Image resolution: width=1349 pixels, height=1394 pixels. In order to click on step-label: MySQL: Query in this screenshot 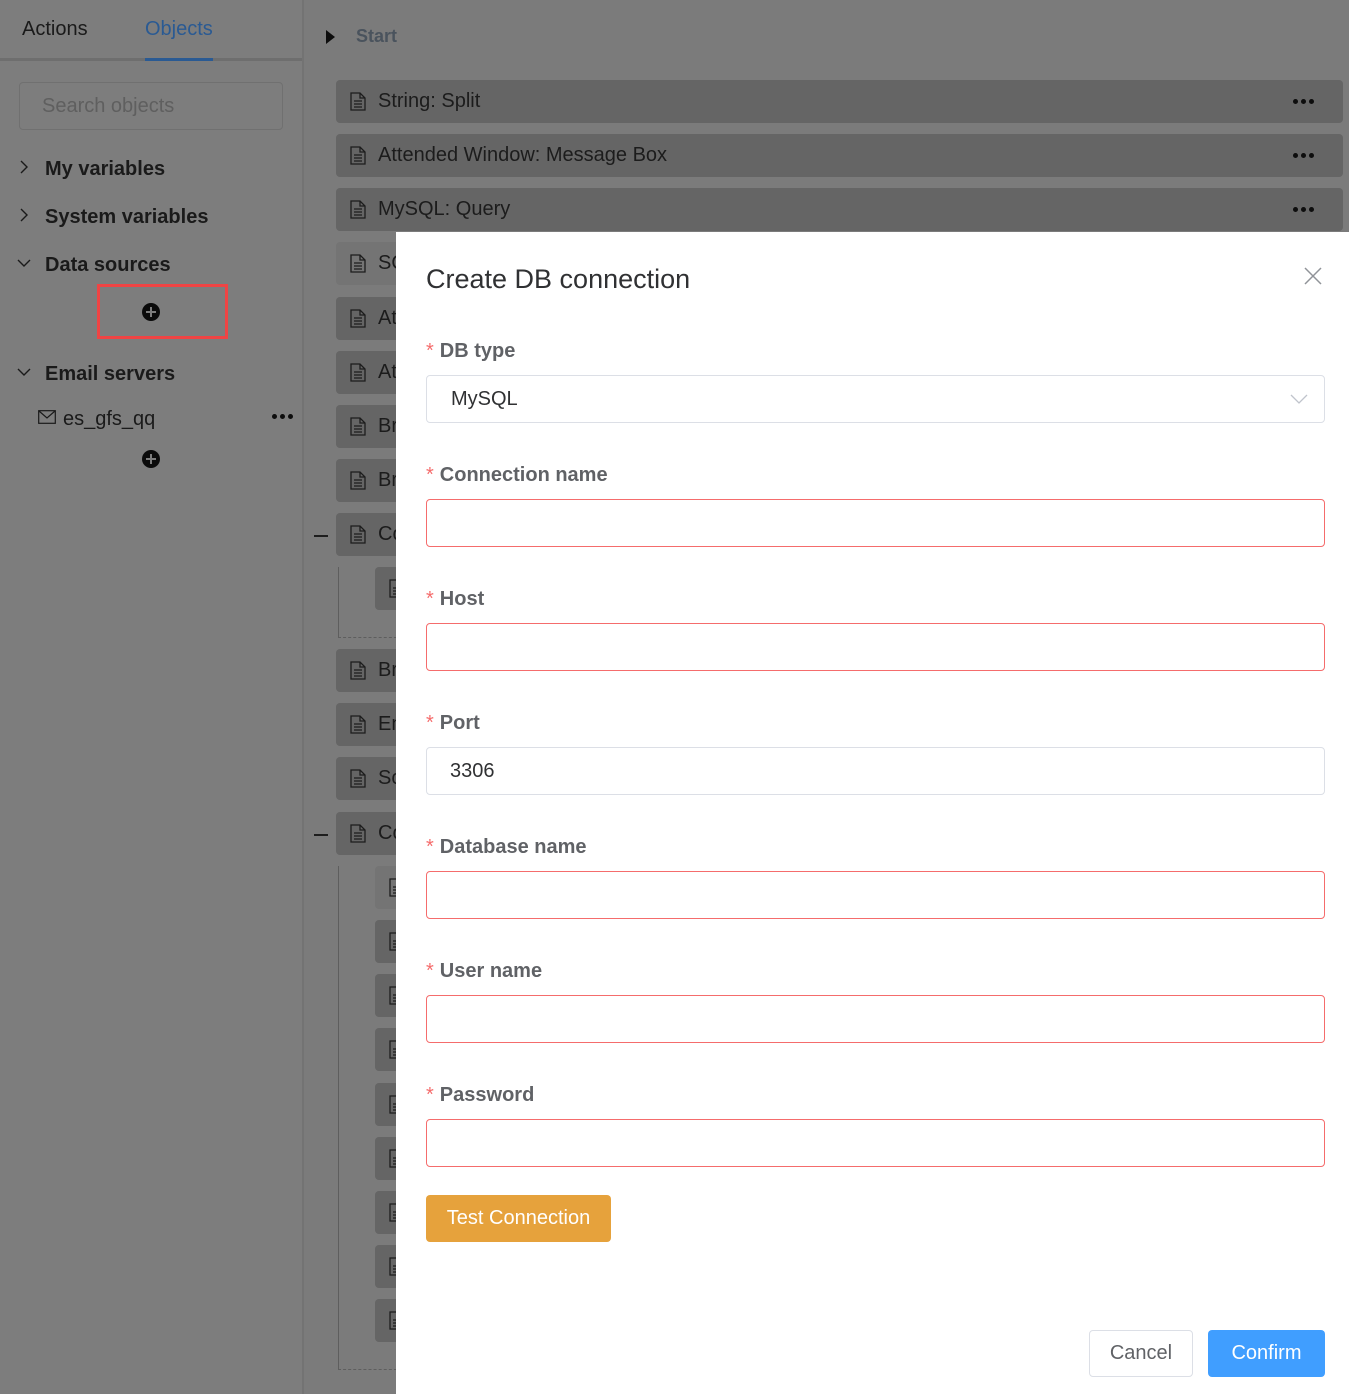, I will do `click(444, 209)`.